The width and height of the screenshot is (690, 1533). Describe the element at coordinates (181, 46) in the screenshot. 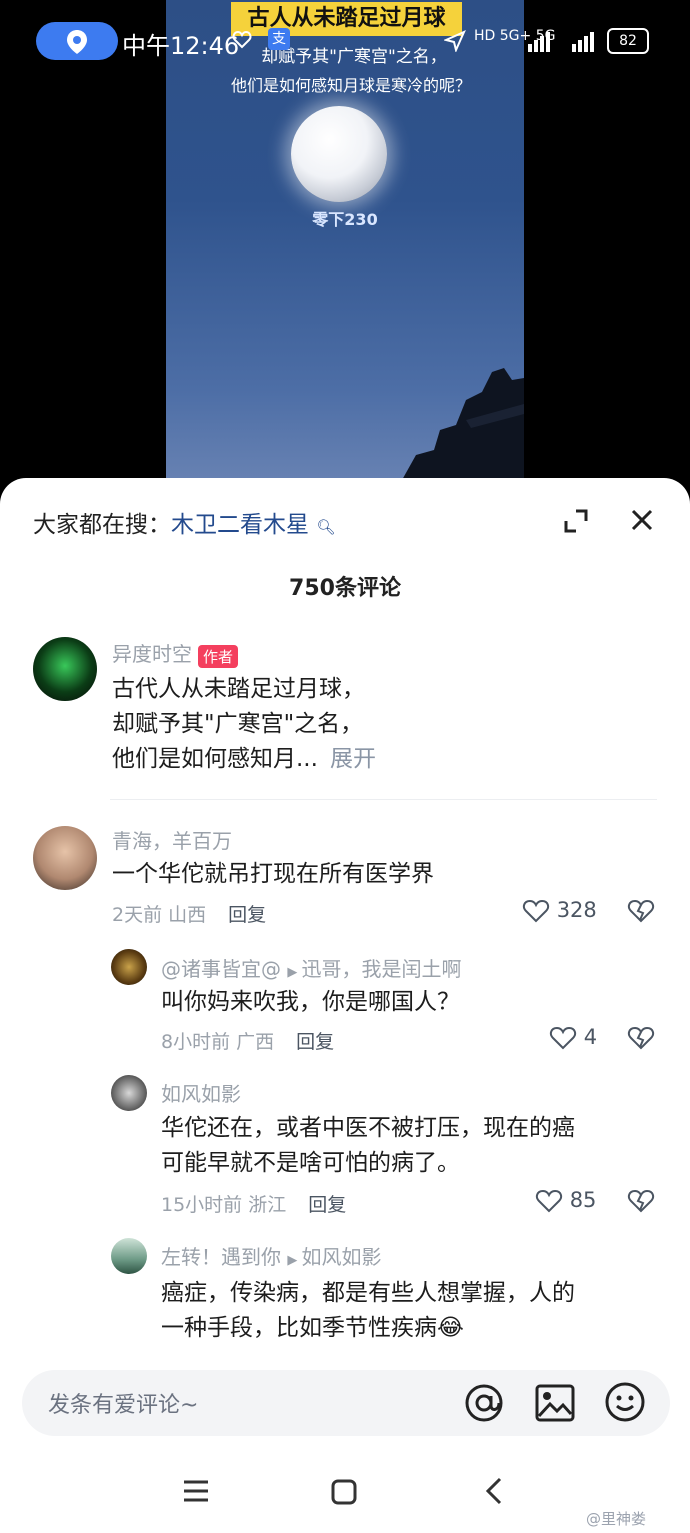

I see `status-time: 中午12:46` at that location.